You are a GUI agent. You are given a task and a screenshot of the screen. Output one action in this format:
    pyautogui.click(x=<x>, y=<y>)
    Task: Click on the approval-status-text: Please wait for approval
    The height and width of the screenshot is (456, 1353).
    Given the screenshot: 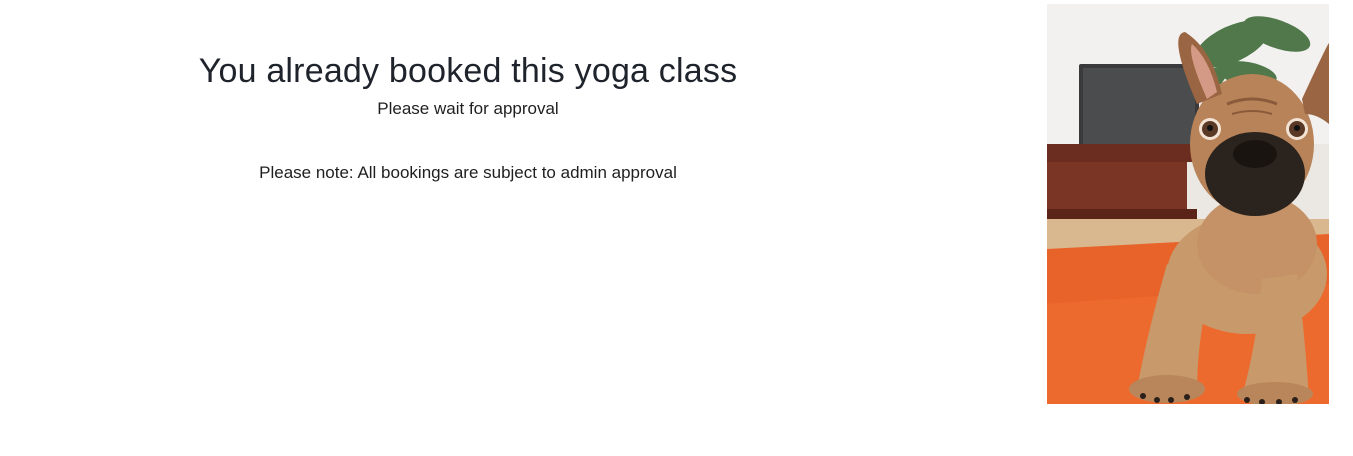 What is the action you would take?
    pyautogui.click(x=468, y=108)
    